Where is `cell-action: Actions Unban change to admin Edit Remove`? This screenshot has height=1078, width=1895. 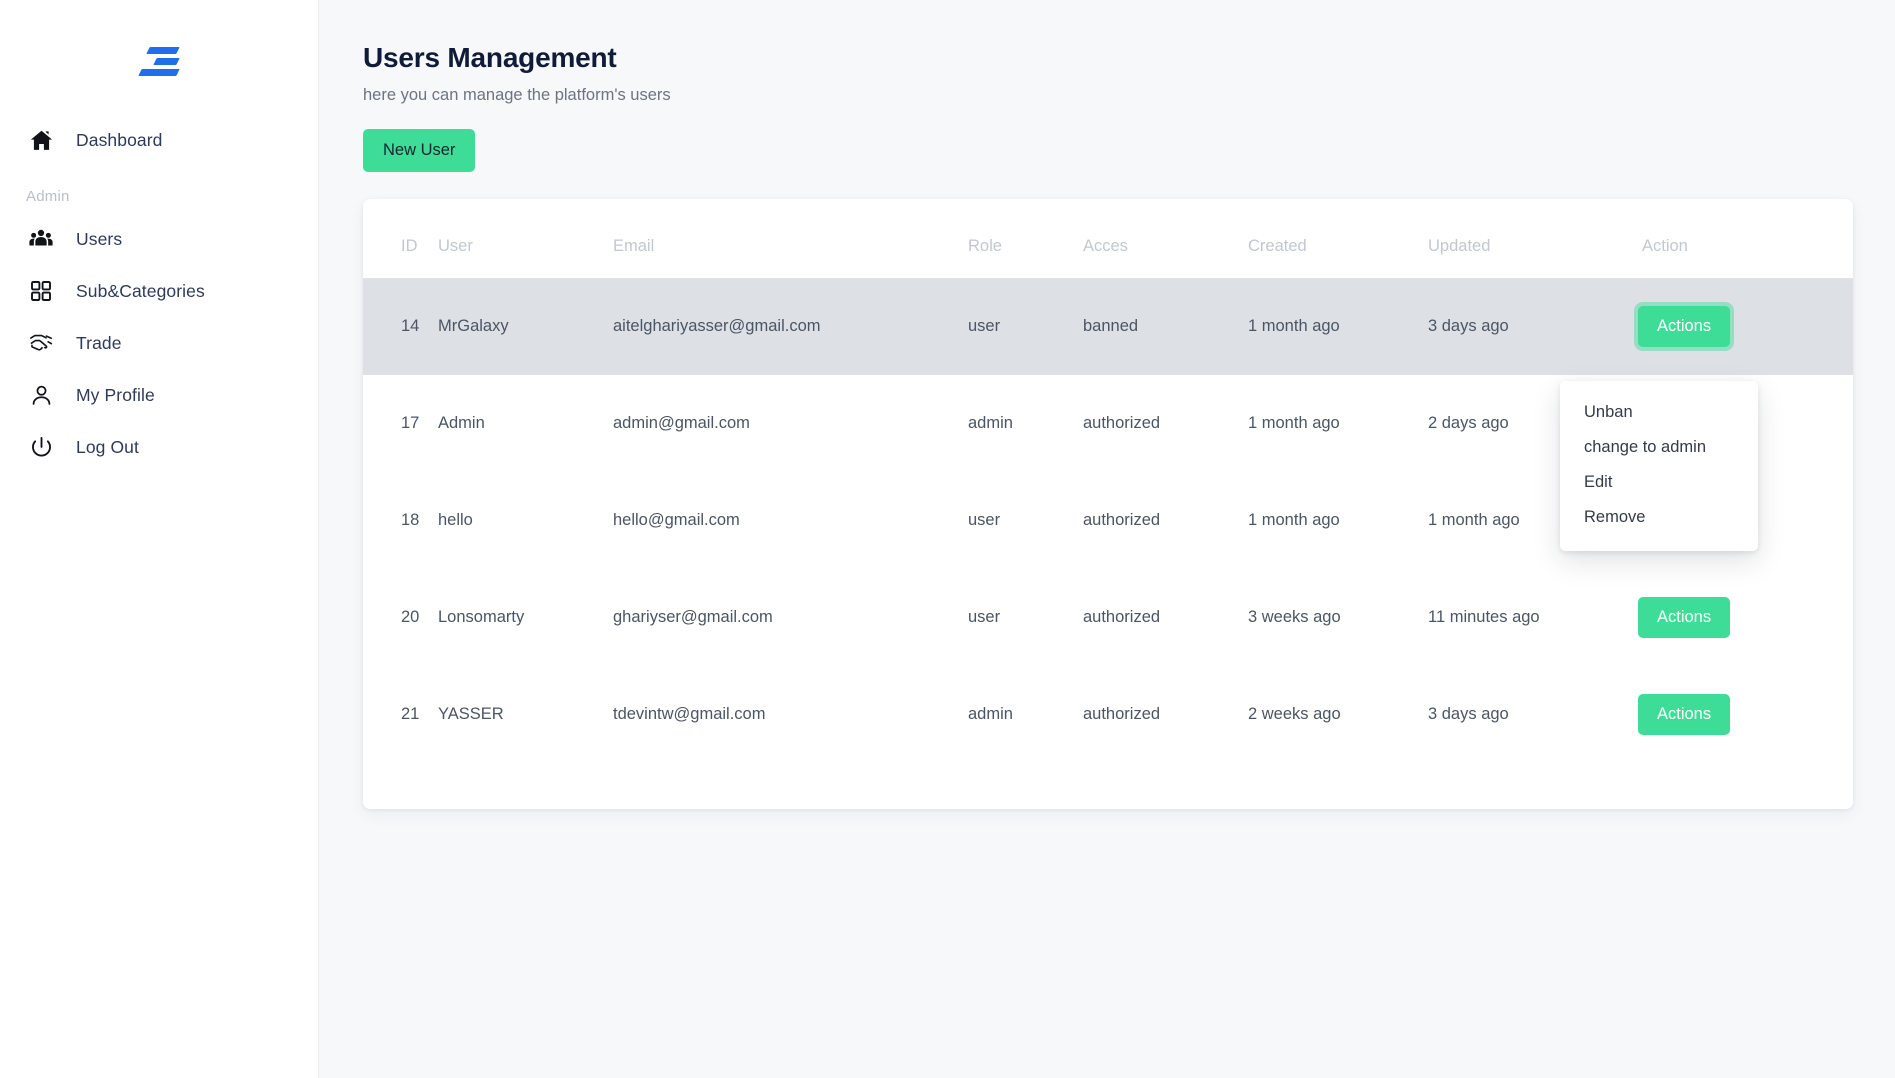
cell-action: Actions Unban change to admin Edit Remove is located at coordinates (1706, 414).